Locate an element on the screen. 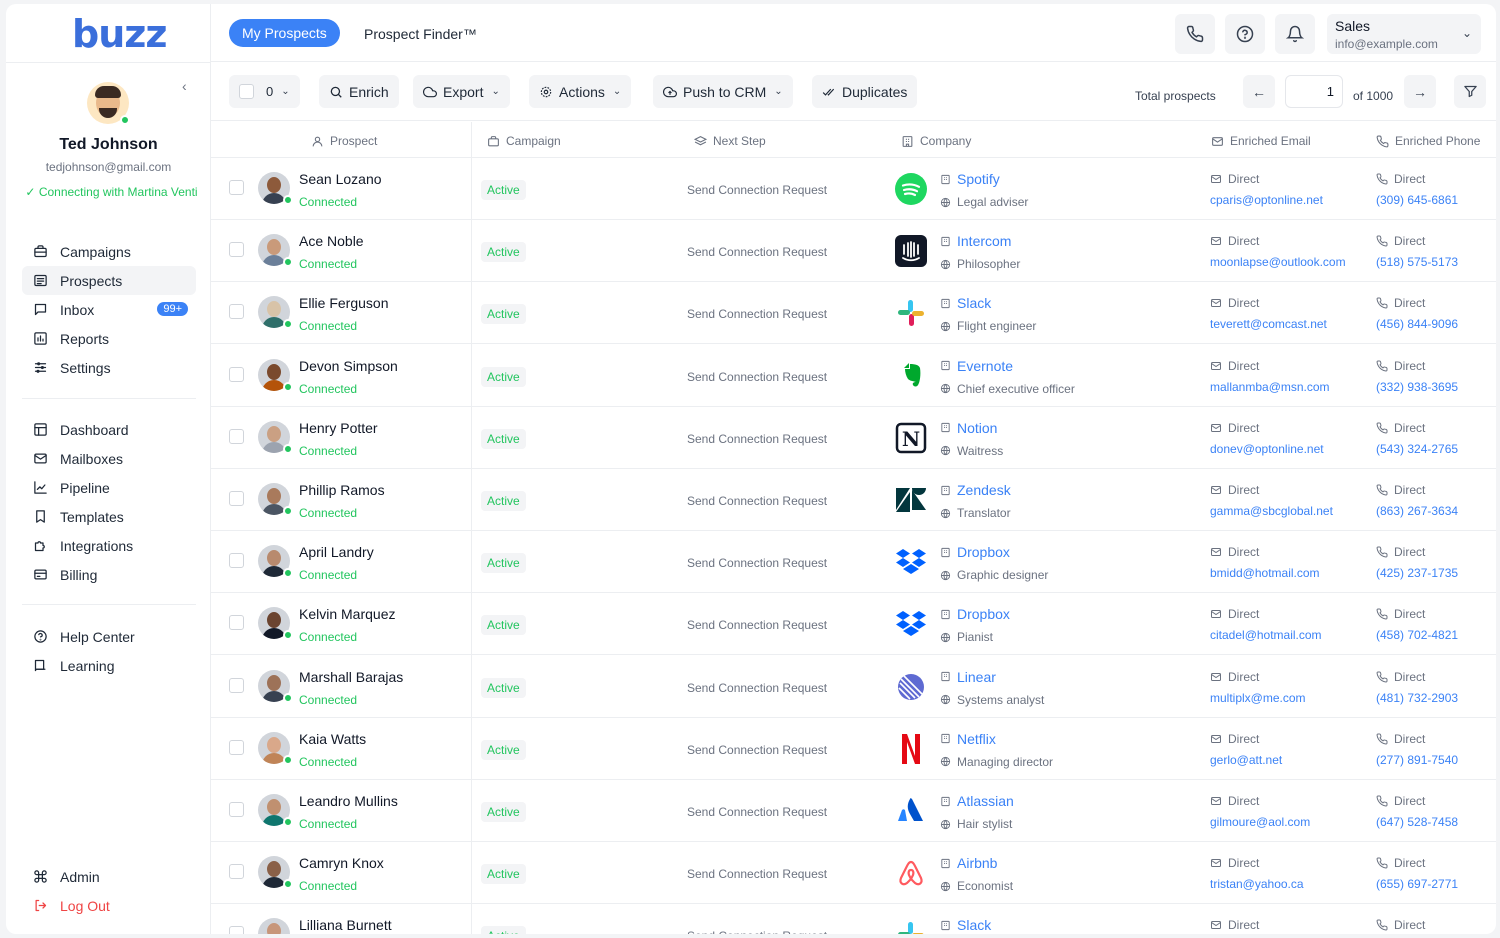 The width and height of the screenshot is (1500, 938). page-number-input is located at coordinates (1314, 91).